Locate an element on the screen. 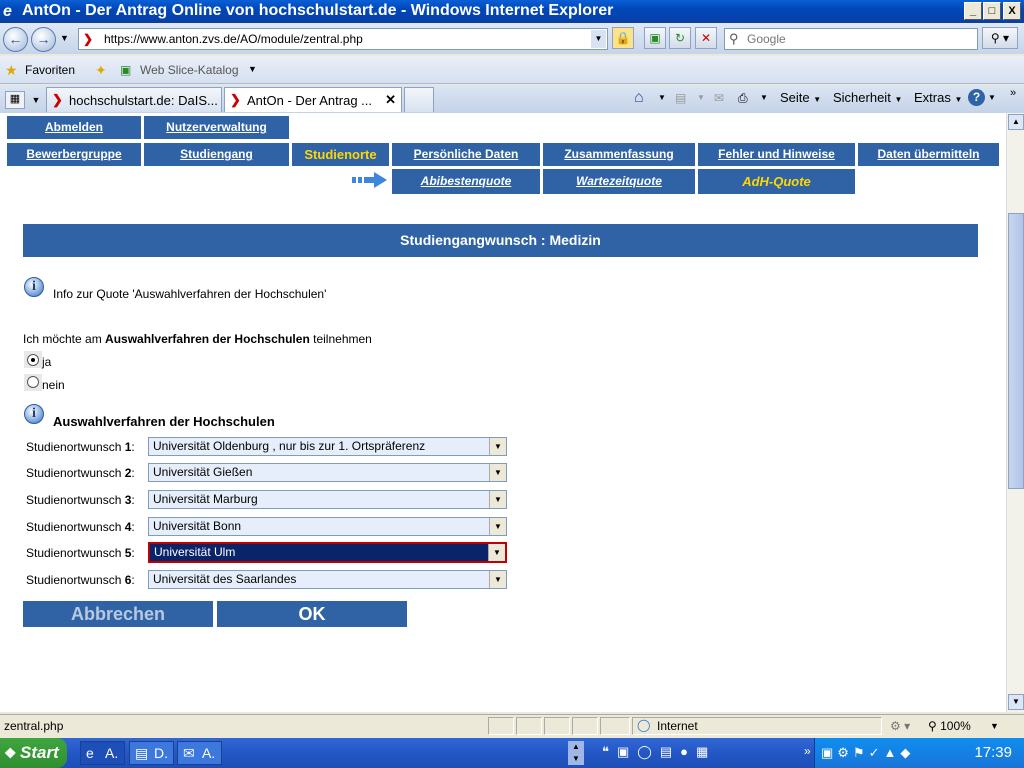 Image resolution: width=1024 pixels, height=768 pixels. feeds-dropdown-icon: ▼ is located at coordinates (701, 97).